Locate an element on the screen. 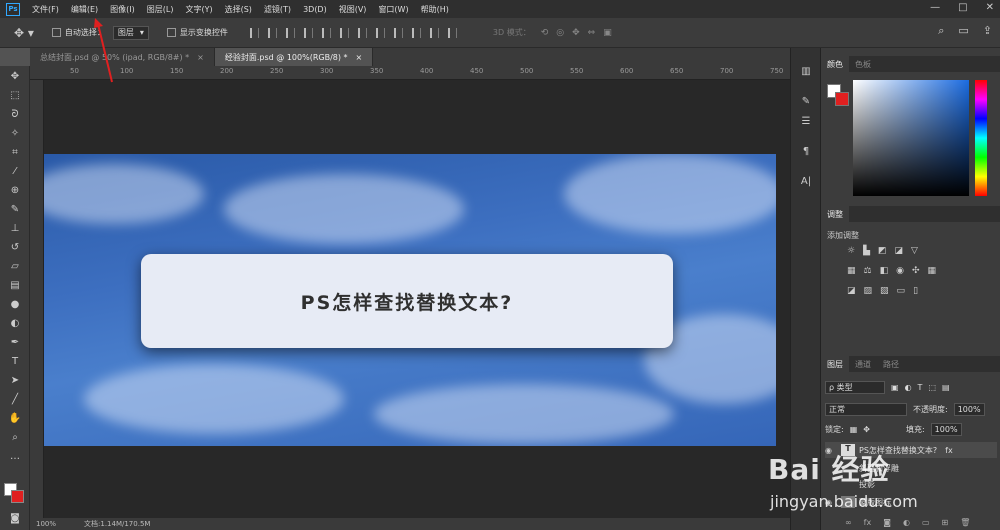 Image resolution: width=1000 pixels, height=530 pixels. distribute-right-icon is located at coordinates (452, 32).